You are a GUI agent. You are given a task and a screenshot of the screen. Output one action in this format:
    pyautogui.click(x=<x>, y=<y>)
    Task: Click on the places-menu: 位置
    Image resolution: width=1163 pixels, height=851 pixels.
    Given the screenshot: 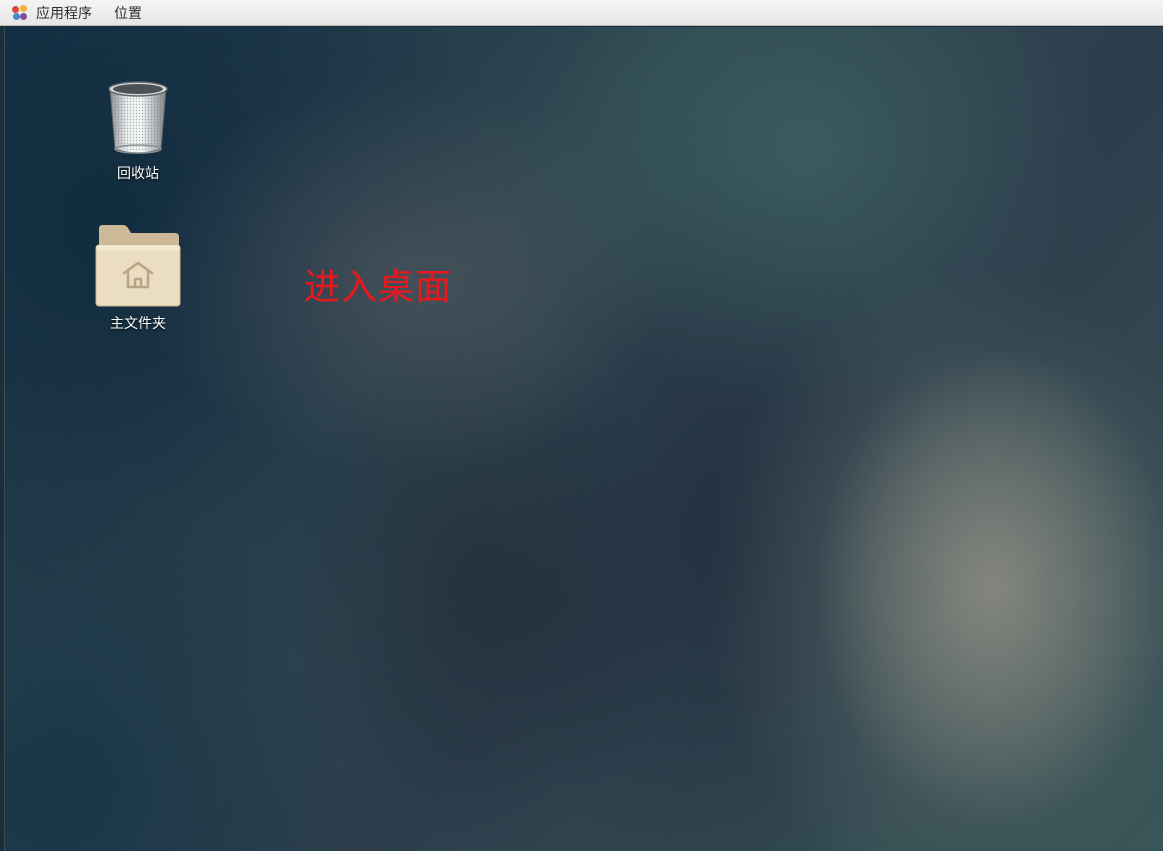 What is the action you would take?
    pyautogui.click(x=127, y=13)
    